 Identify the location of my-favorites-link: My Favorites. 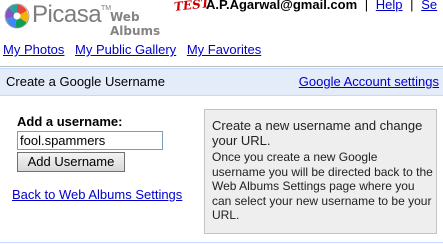
(224, 49).